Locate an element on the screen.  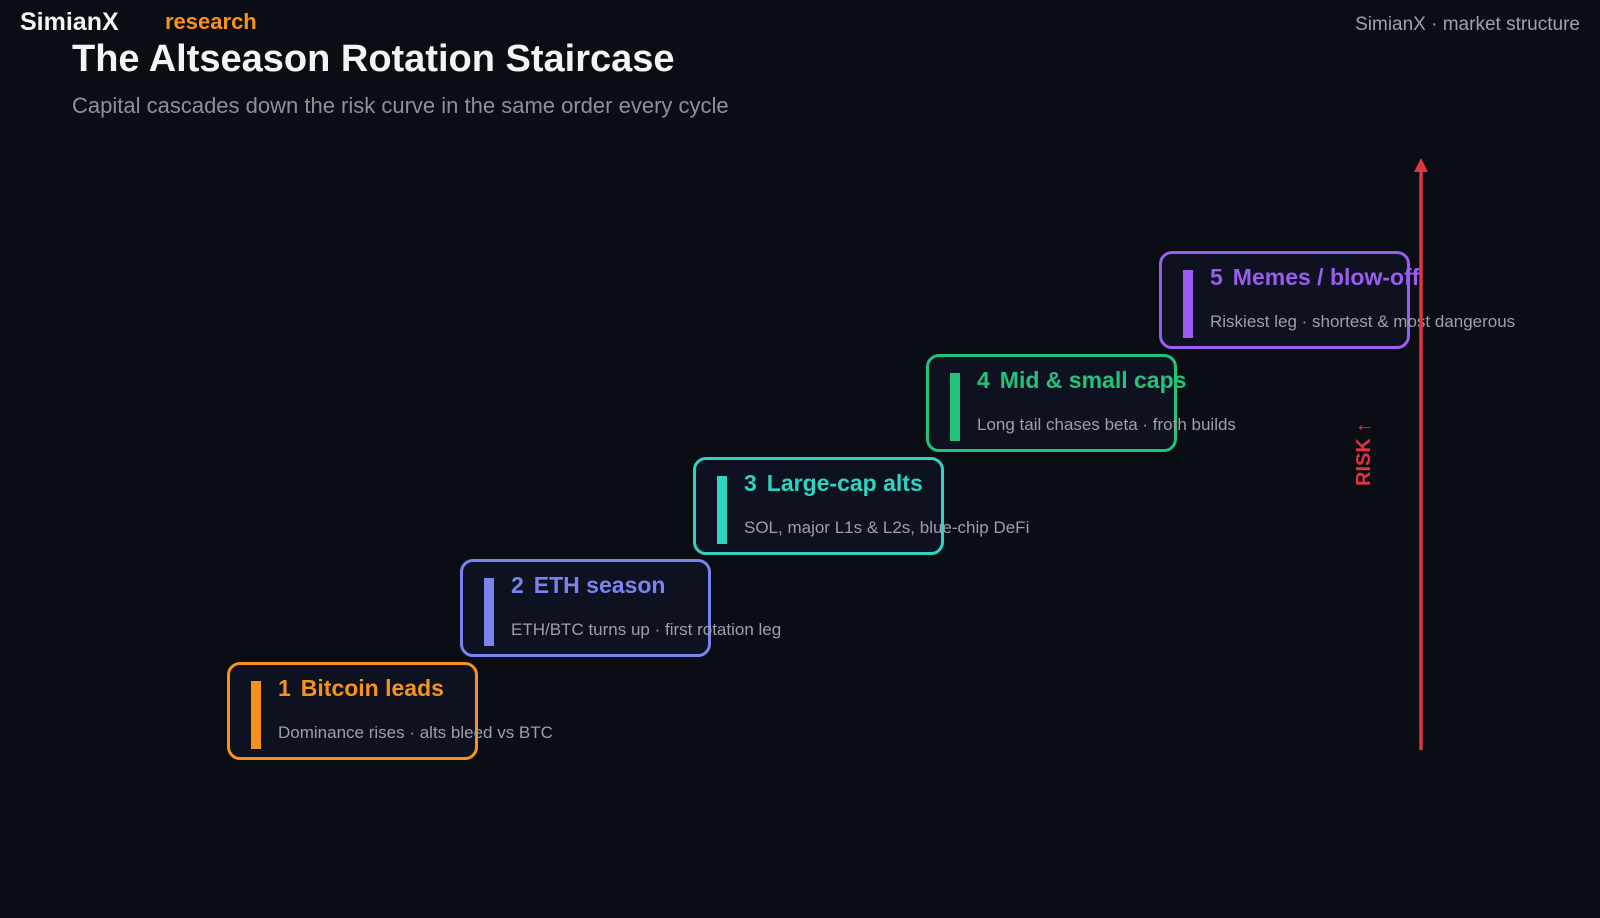
step-description: SOL, major L1s & L2s, blue-chip DeFi is located at coordinates (887, 527).